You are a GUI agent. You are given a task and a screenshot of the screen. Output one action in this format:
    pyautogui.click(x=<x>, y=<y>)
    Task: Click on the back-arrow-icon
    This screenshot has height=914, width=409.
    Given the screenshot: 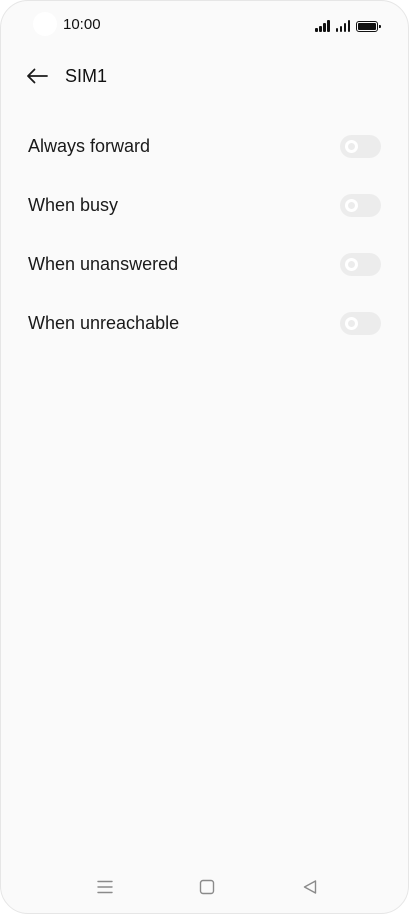 What is the action you would take?
    pyautogui.click(x=37, y=76)
    